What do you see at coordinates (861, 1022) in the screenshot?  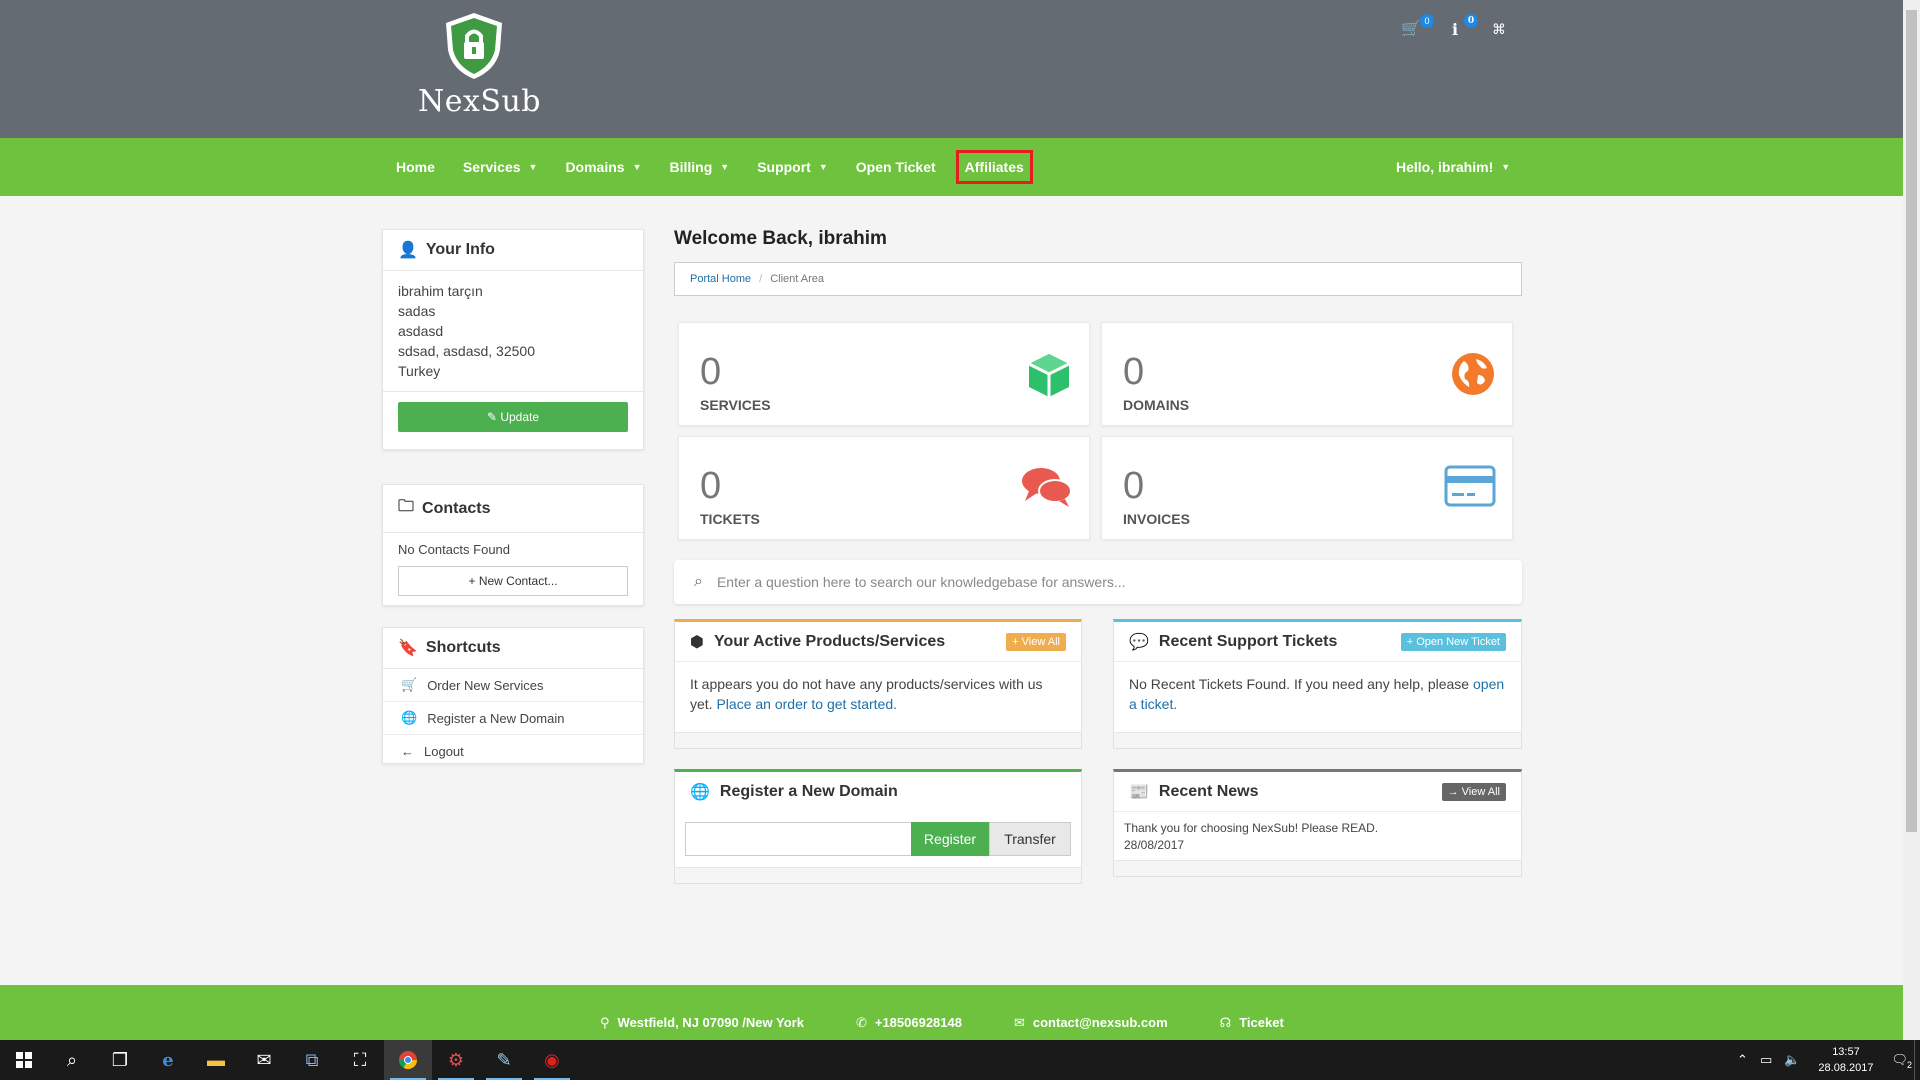 I see `phone-icon: ✆` at bounding box center [861, 1022].